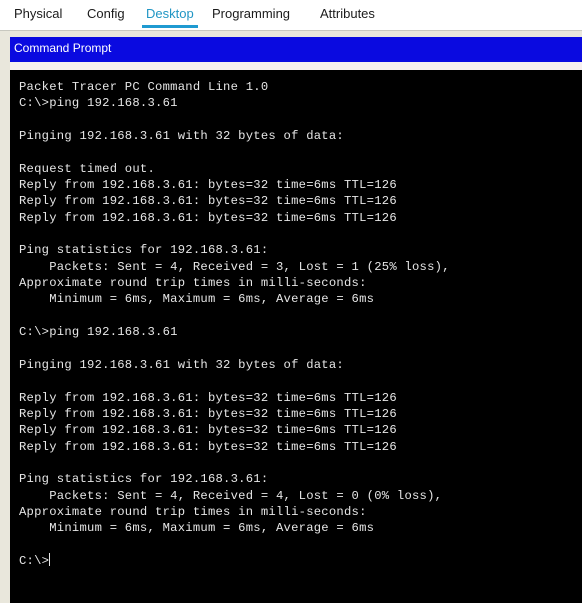 Image resolution: width=582 pixels, height=603 pixels. What do you see at coordinates (296, 49) in the screenshot?
I see `window-titlebar: Command Prompt` at bounding box center [296, 49].